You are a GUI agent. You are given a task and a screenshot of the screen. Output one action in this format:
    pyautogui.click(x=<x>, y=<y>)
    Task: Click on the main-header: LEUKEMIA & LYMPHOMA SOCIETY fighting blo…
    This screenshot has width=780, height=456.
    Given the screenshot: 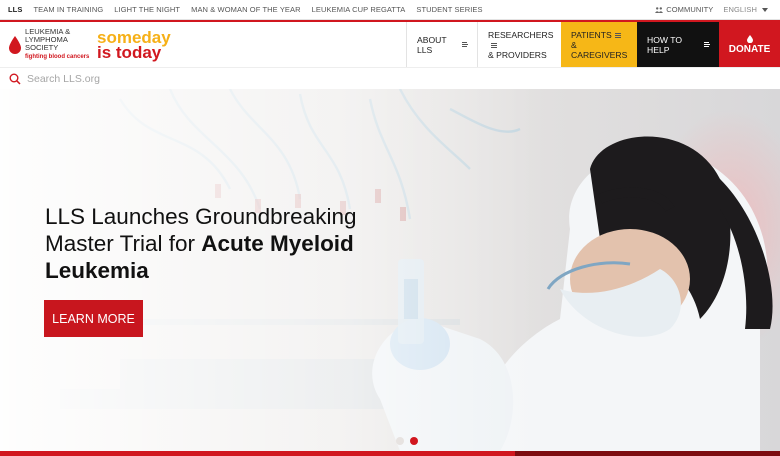 What is the action you would take?
    pyautogui.click(x=390, y=44)
    